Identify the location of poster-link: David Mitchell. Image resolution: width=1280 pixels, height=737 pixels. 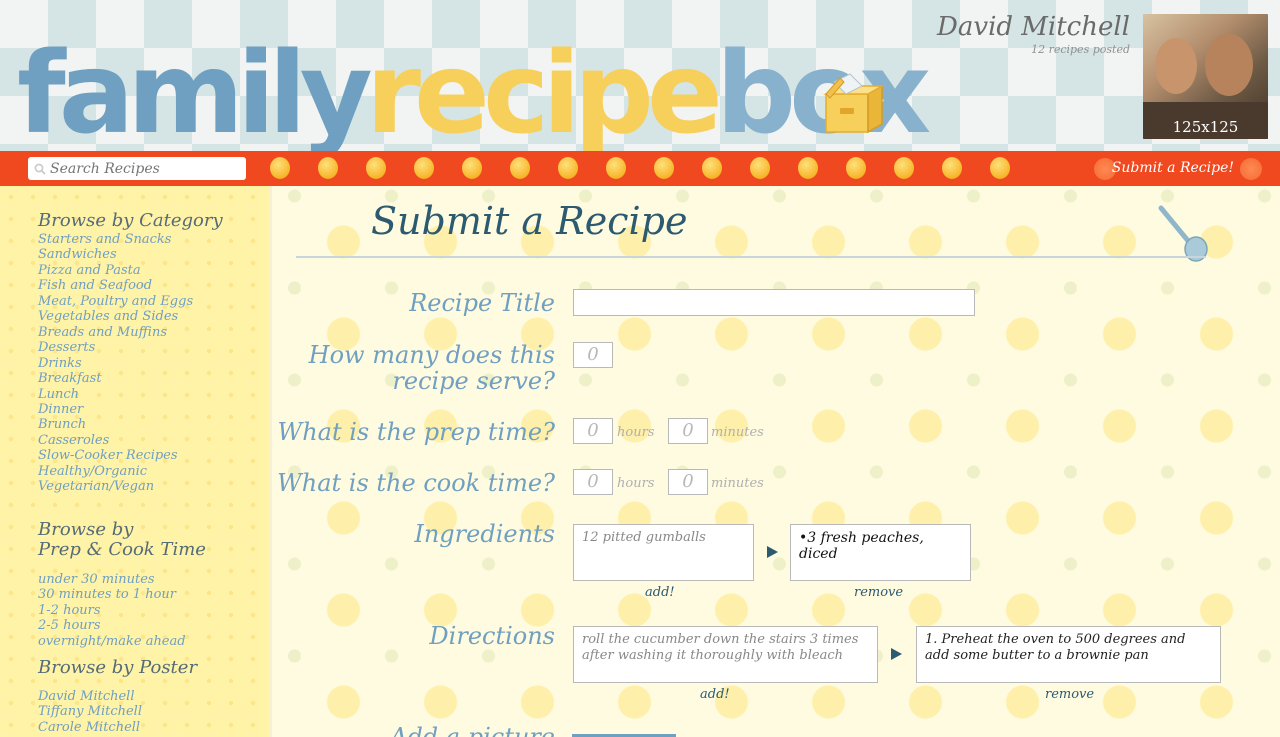
(117, 696).